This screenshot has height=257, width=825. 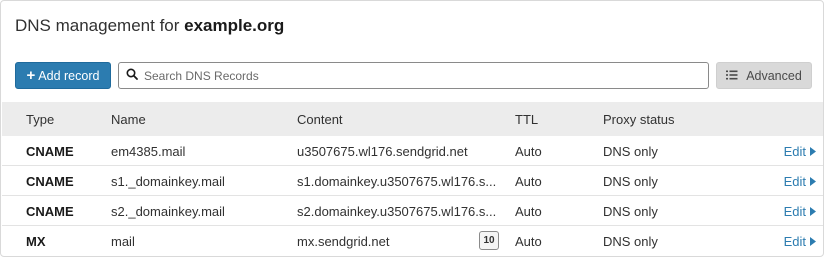 What do you see at coordinates (168, 181) in the screenshot?
I see `record-name: s1._domainkey.mail` at bounding box center [168, 181].